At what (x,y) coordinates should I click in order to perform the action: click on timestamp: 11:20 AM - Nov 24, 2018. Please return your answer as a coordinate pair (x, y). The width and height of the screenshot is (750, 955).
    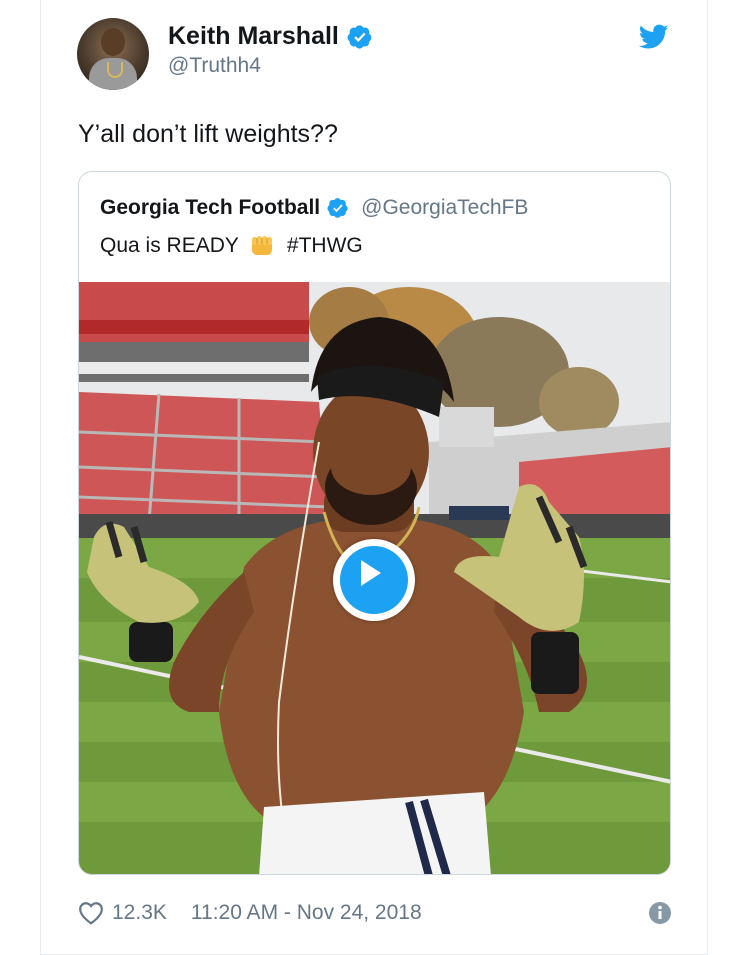
    Looking at the image, I should click on (306, 913).